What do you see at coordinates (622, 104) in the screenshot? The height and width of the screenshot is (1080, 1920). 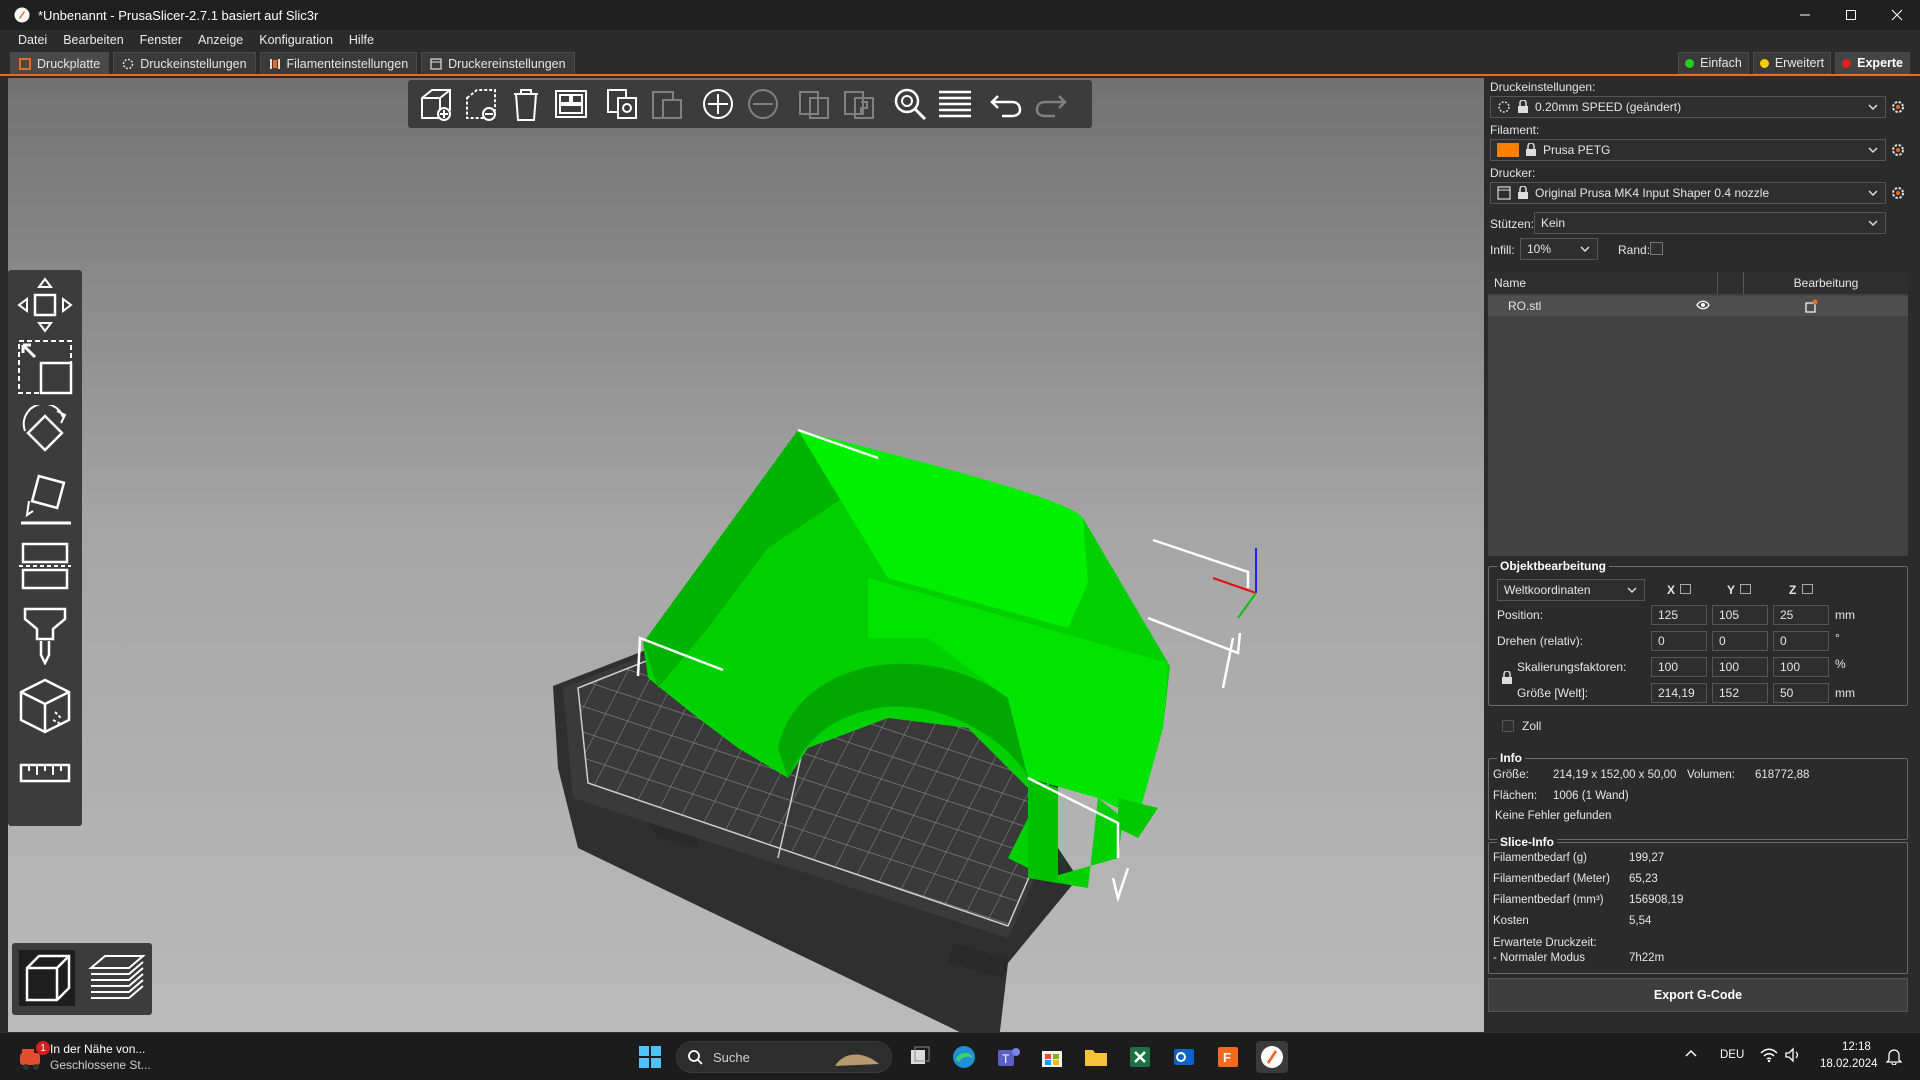 I see `copy-button` at bounding box center [622, 104].